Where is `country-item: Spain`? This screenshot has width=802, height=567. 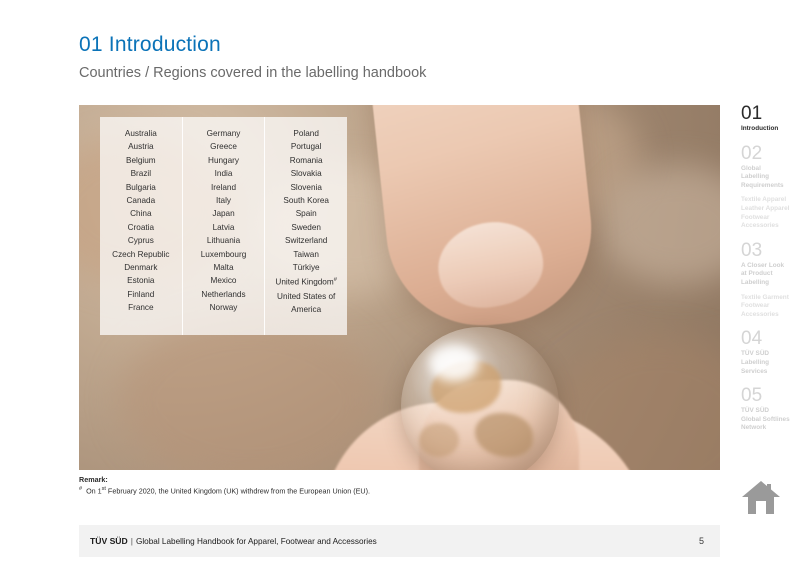 country-item: Spain is located at coordinates (306, 214).